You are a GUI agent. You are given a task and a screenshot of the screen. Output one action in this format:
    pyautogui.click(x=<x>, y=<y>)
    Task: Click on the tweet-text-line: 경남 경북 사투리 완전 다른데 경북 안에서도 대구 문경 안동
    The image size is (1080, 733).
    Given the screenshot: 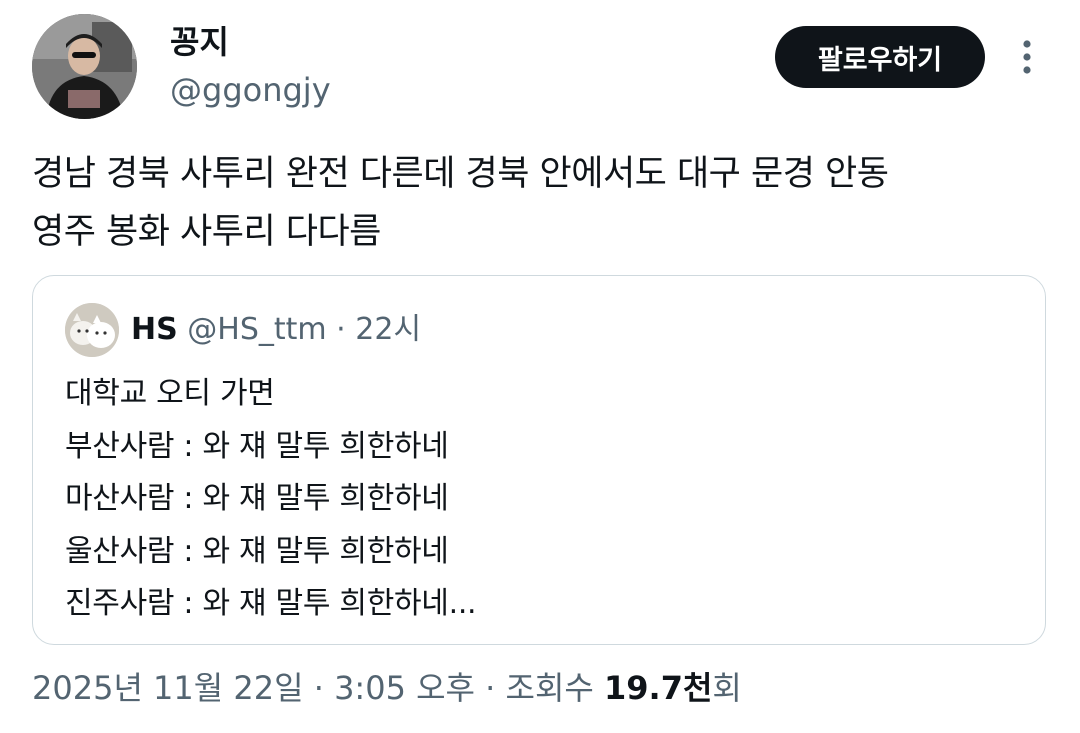 What is the action you would take?
    pyautogui.click(x=460, y=174)
    